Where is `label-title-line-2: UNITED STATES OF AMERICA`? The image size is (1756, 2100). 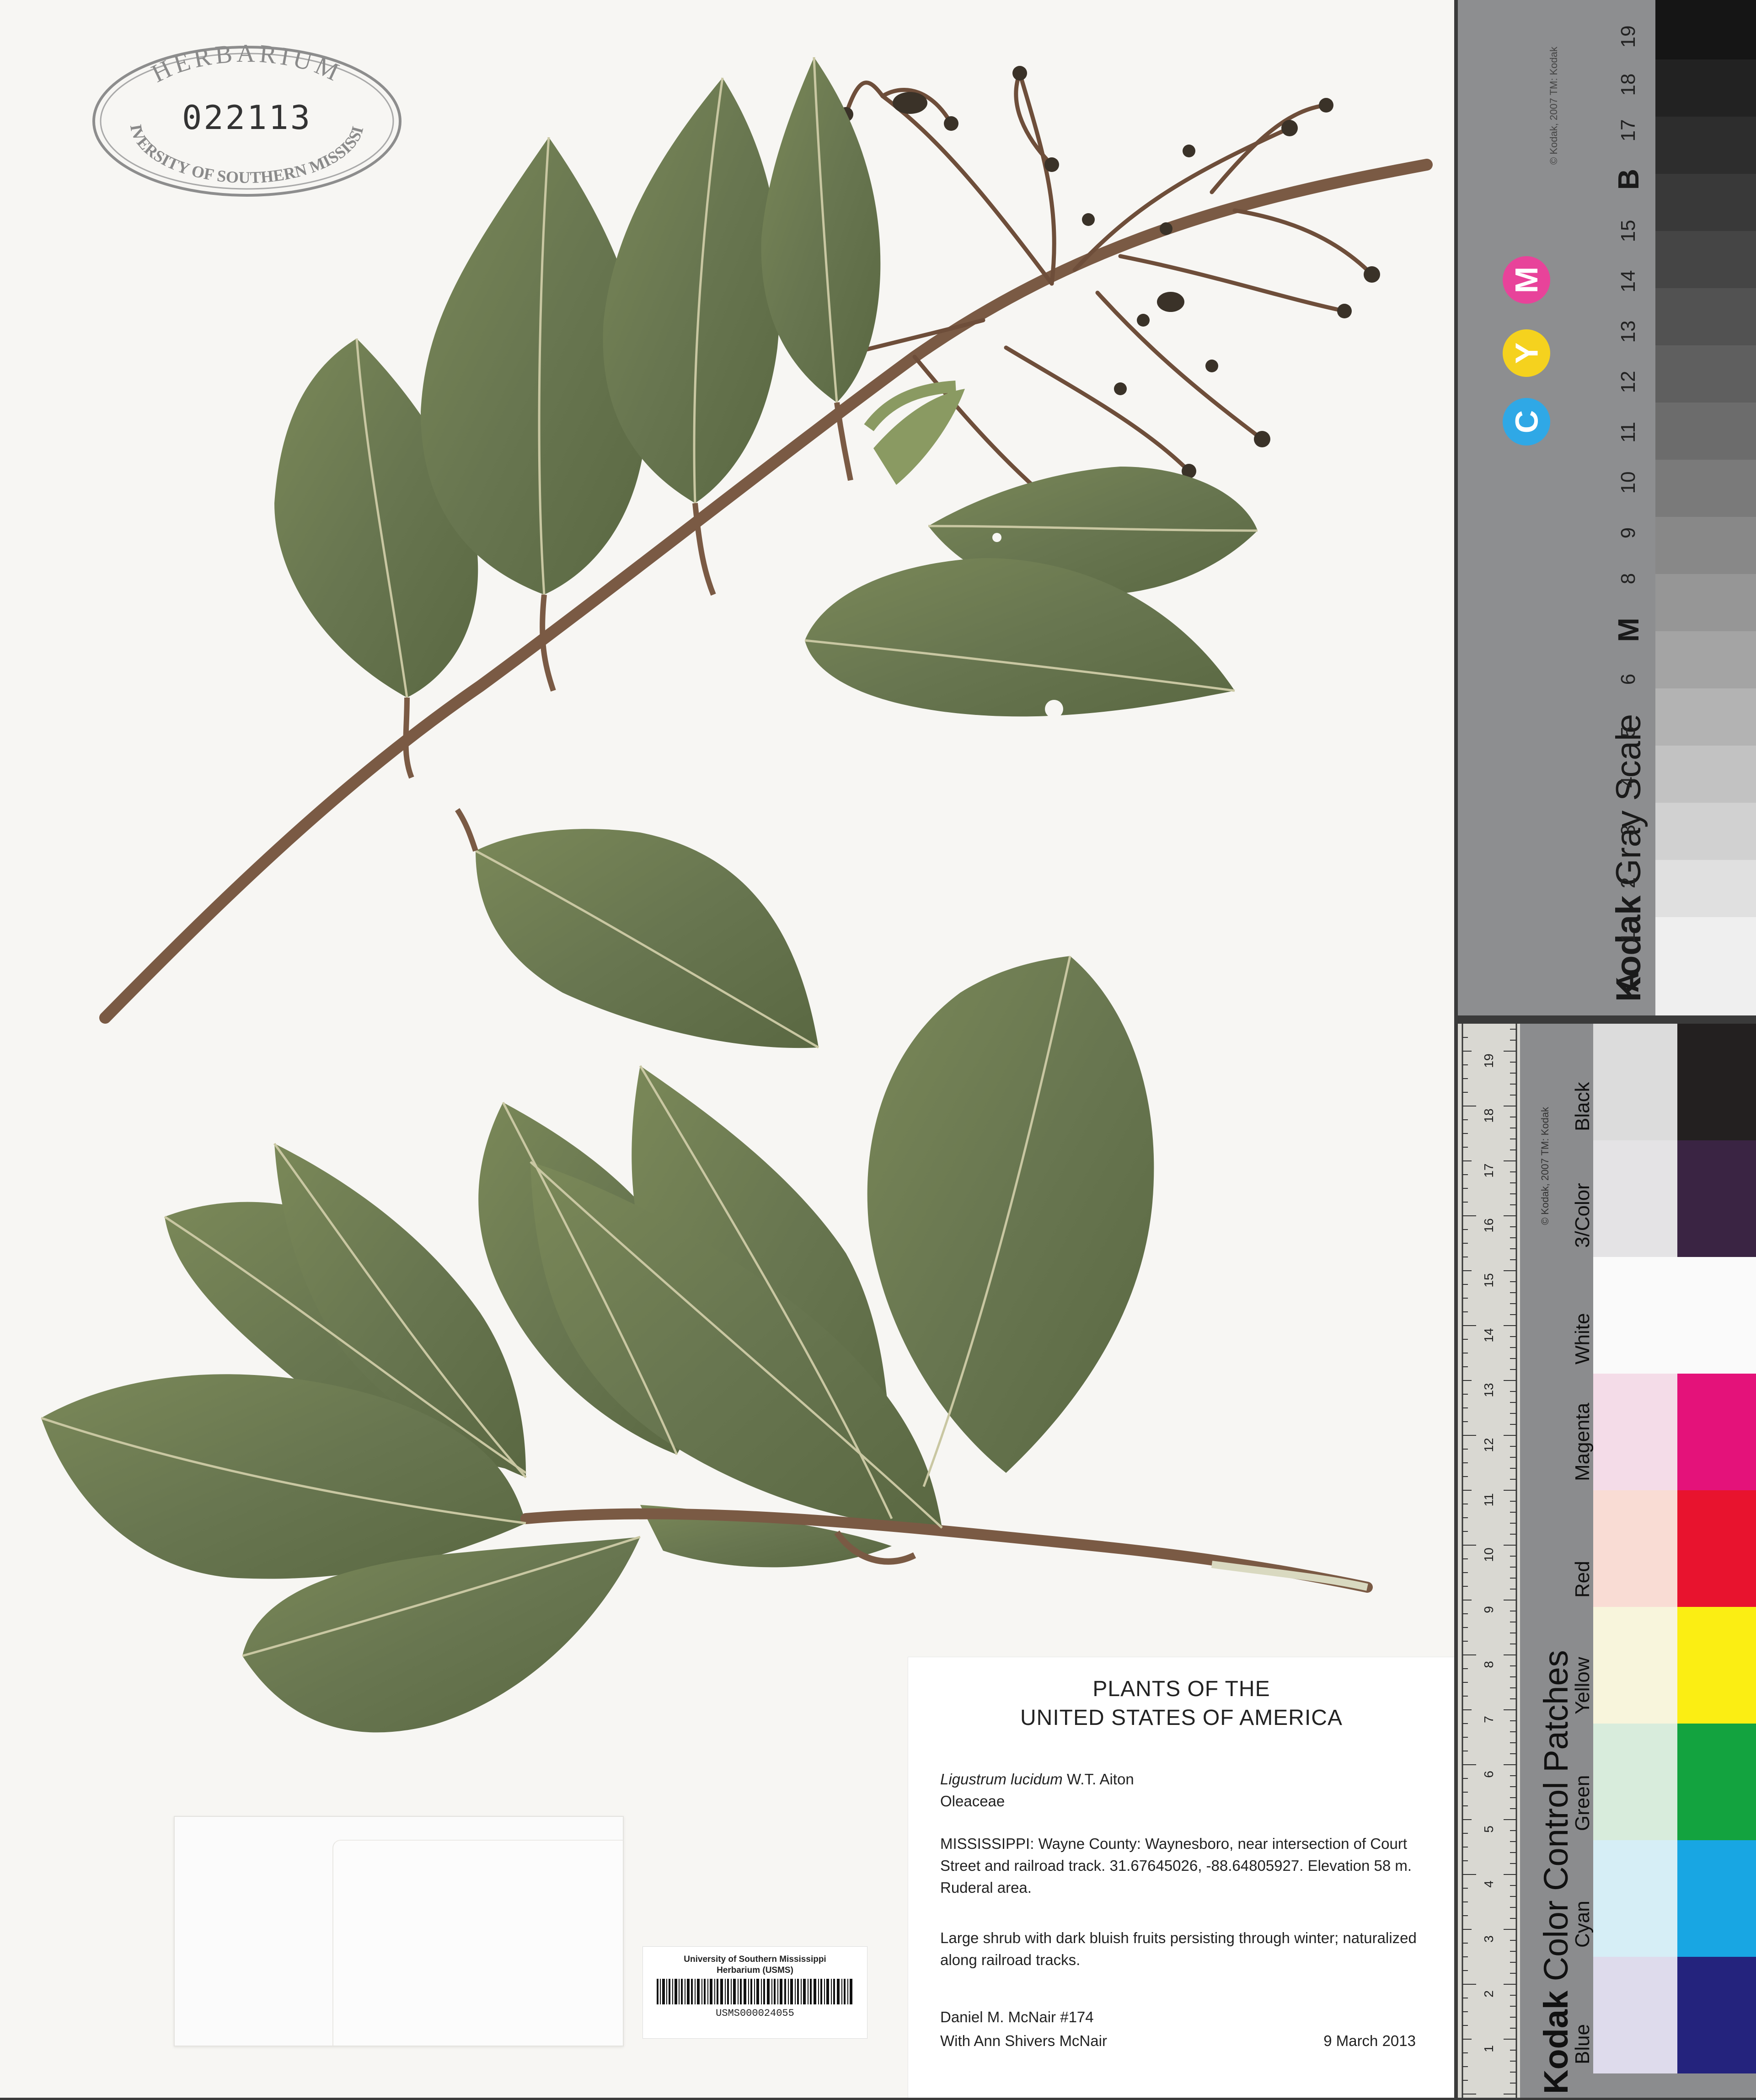 label-title-line-2: UNITED STATES OF AMERICA is located at coordinates (1181, 1718).